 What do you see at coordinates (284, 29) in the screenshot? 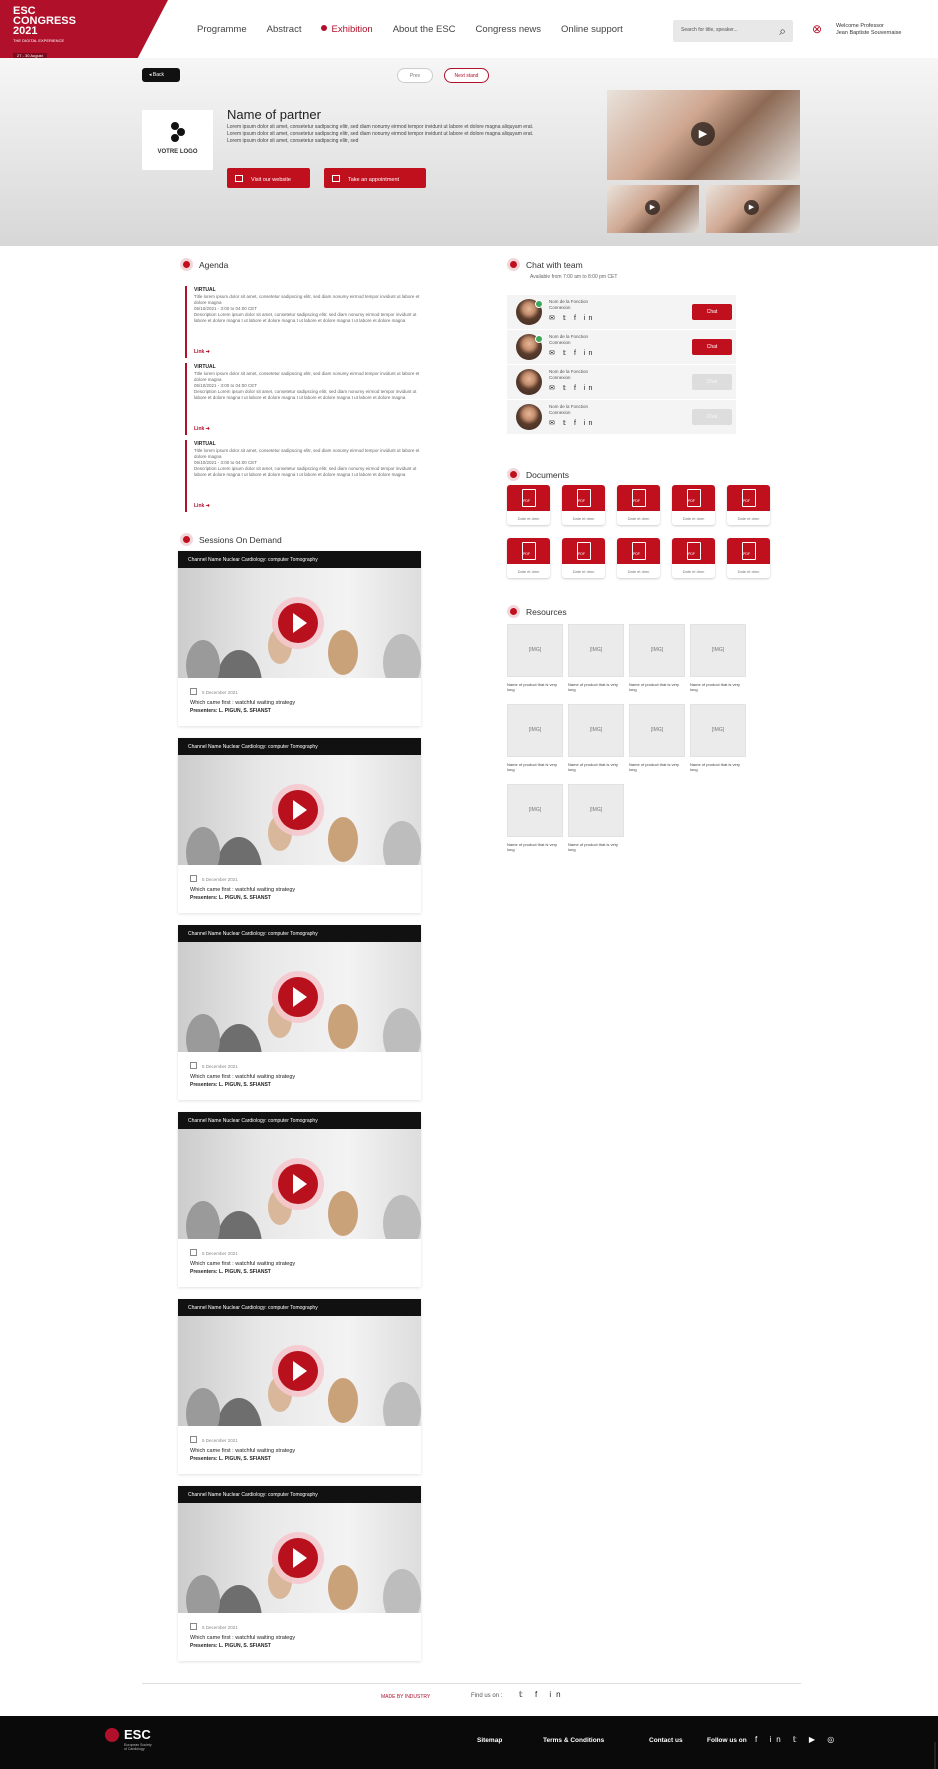
I see `nav-abstract: Abstract` at bounding box center [284, 29].